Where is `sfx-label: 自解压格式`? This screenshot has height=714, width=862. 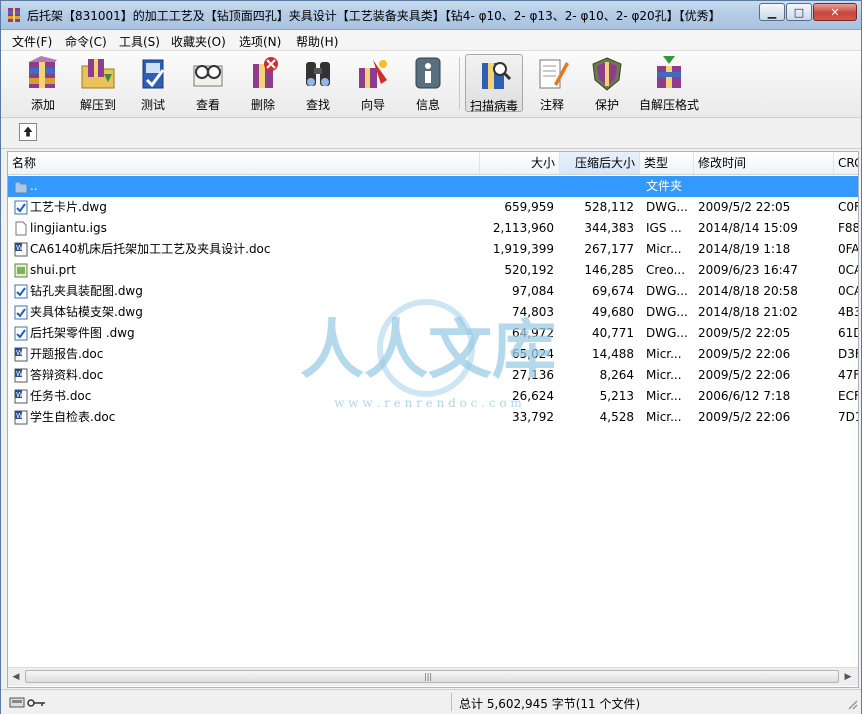 sfx-label: 自解压格式 is located at coordinates (668, 105).